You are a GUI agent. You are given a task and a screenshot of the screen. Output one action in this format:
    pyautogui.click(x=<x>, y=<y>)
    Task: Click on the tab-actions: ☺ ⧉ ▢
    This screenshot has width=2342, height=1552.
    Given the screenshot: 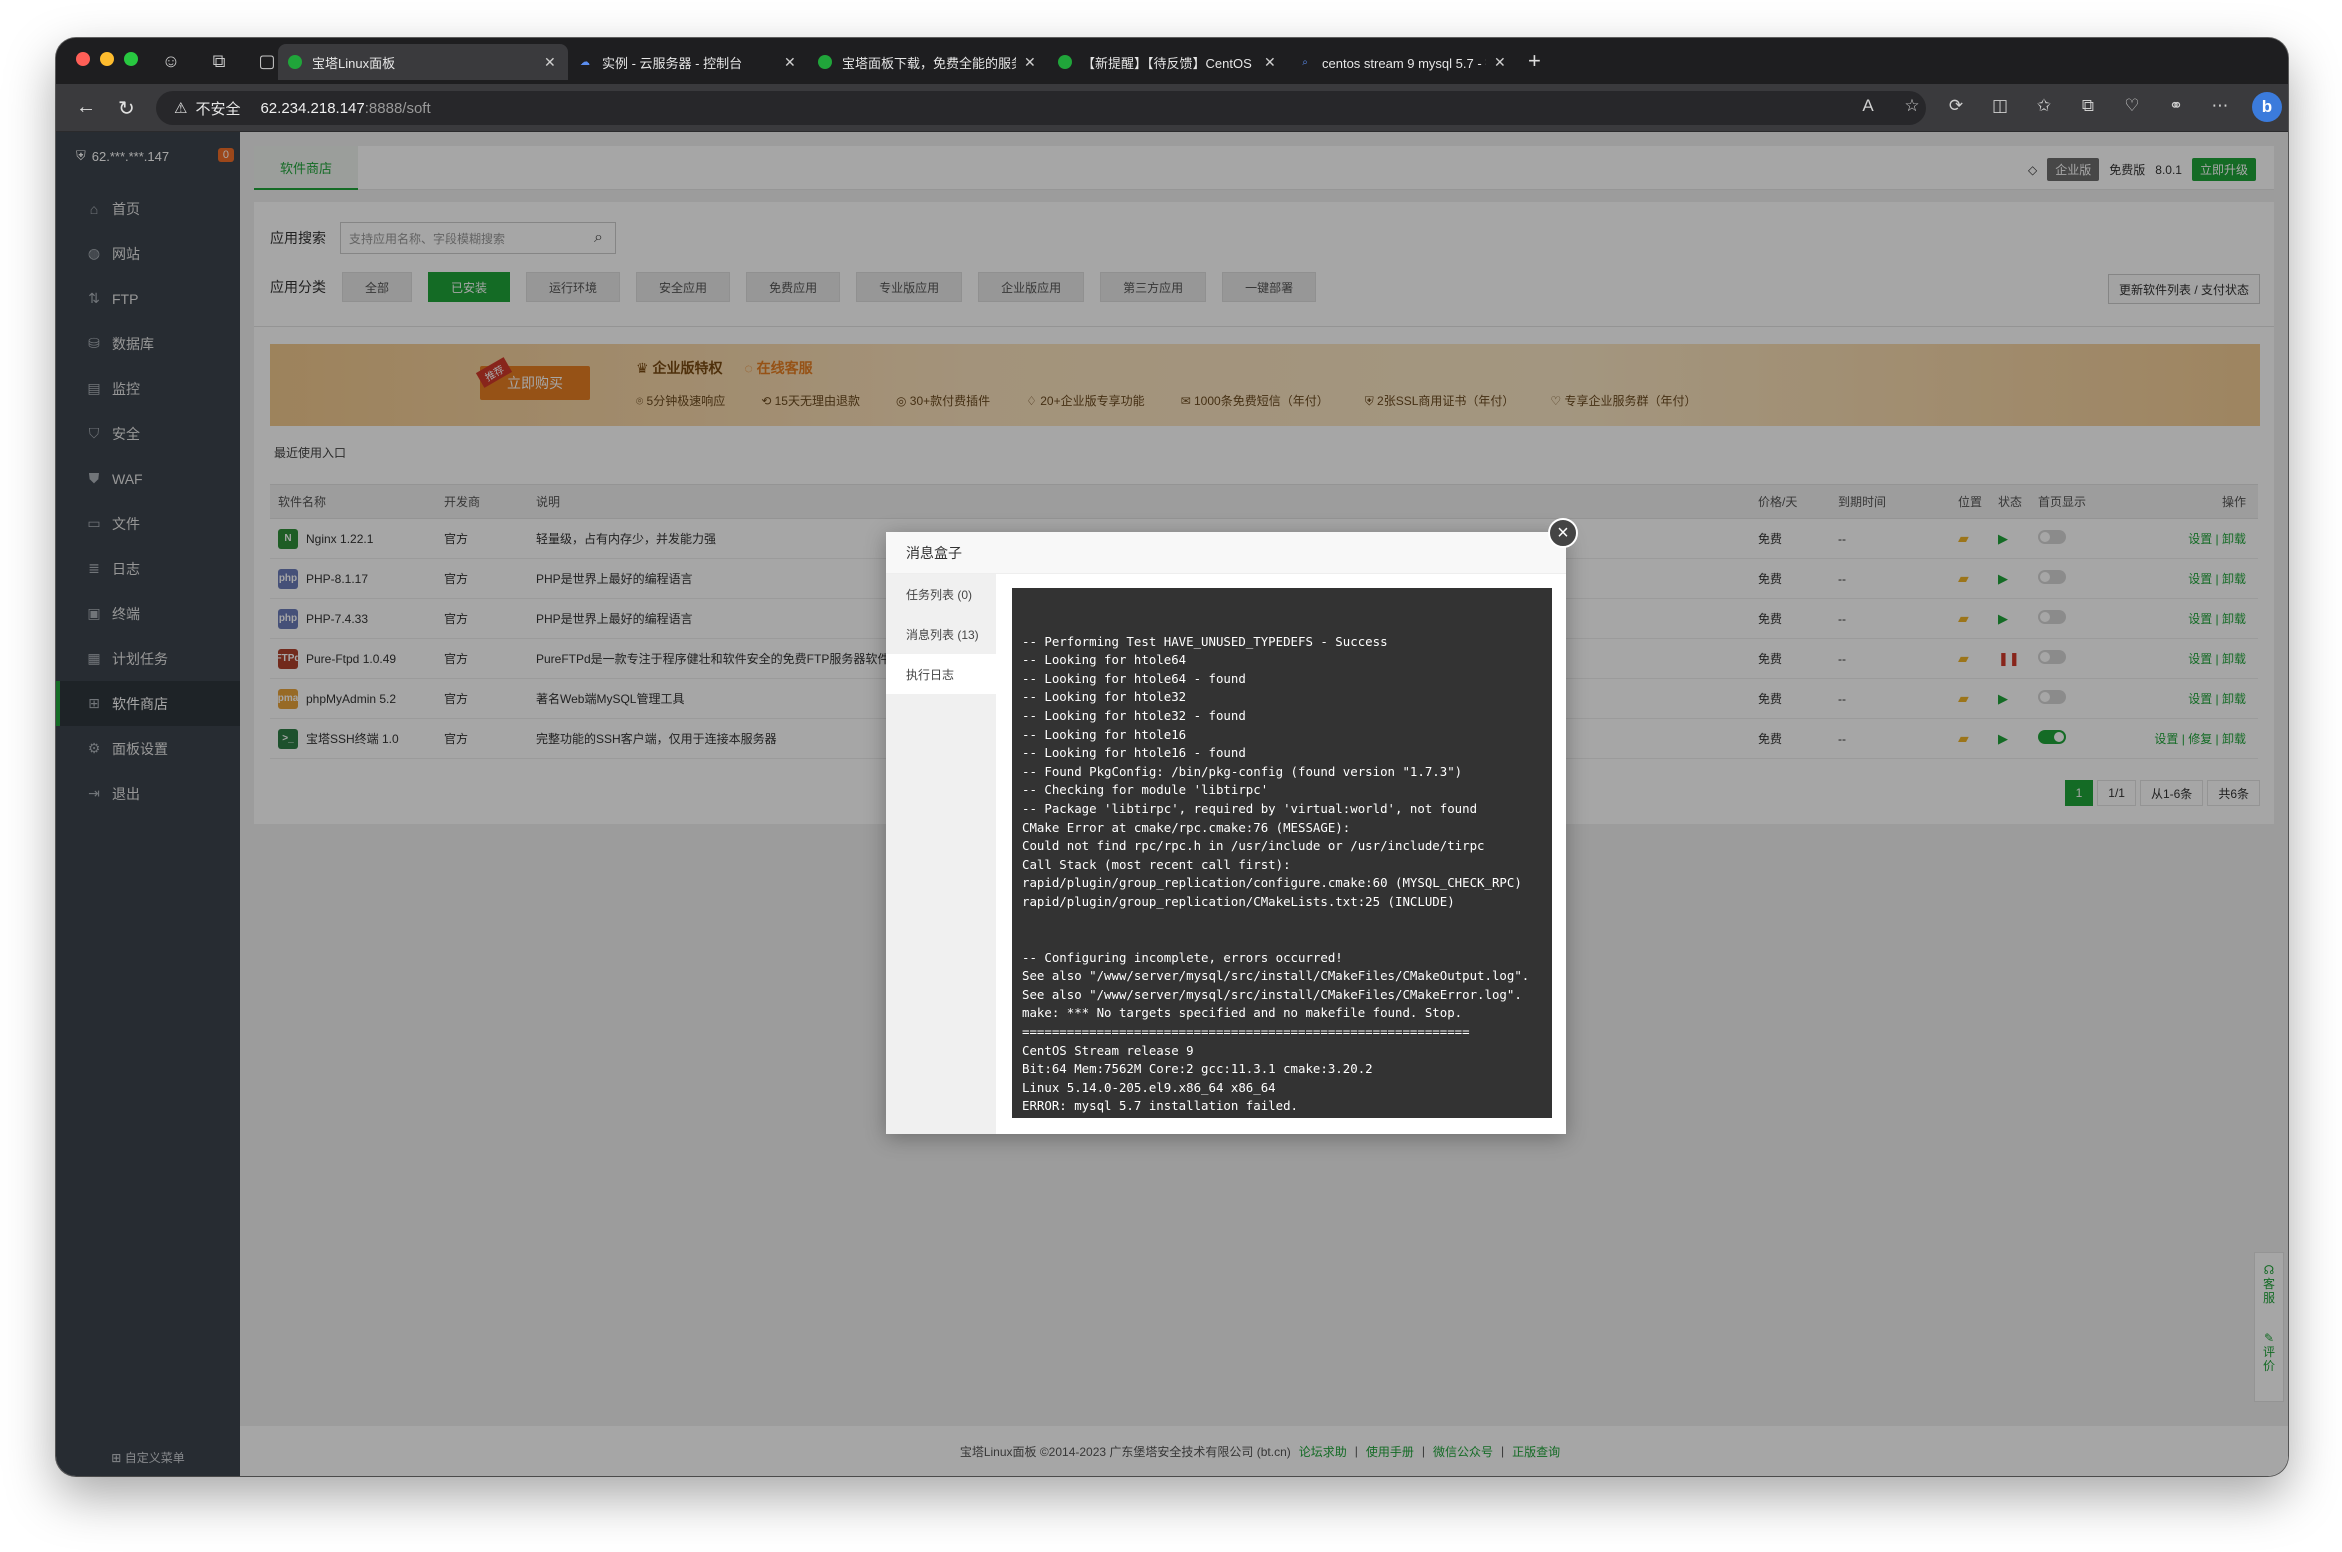 What is the action you would take?
    pyautogui.click(x=219, y=61)
    